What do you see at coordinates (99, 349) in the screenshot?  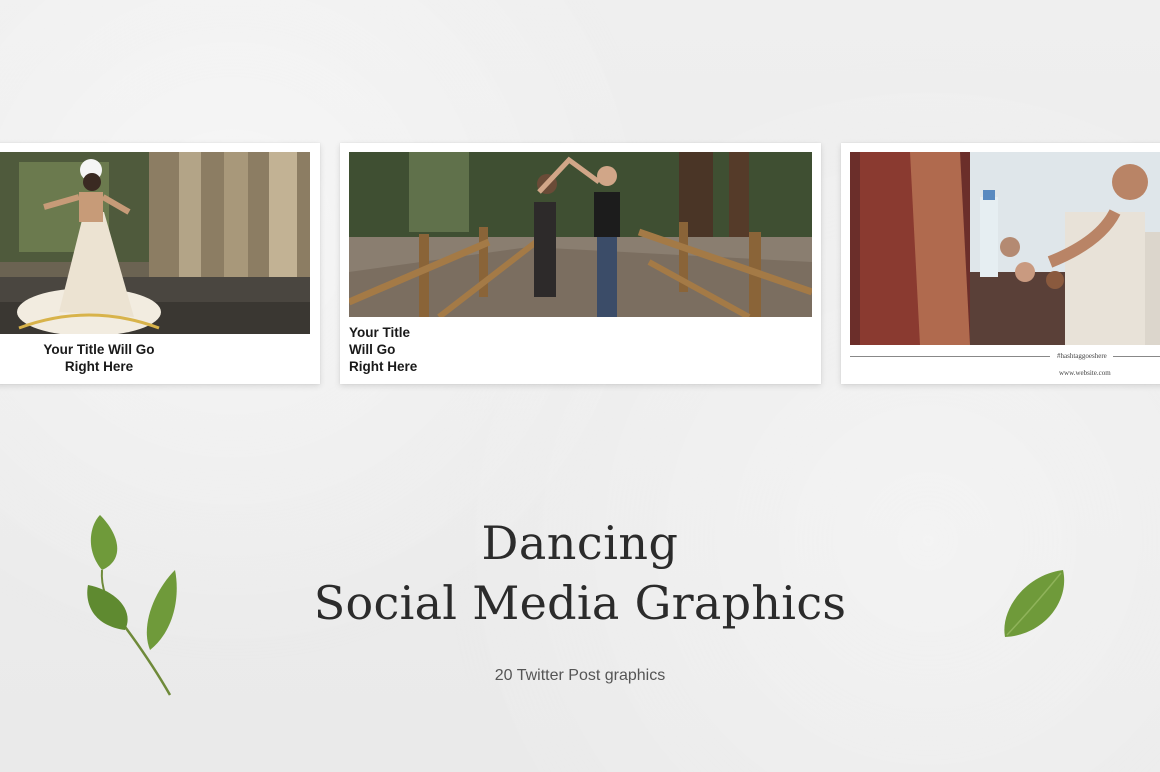 I see `card-1-title-line1: Your Title Will Go` at bounding box center [99, 349].